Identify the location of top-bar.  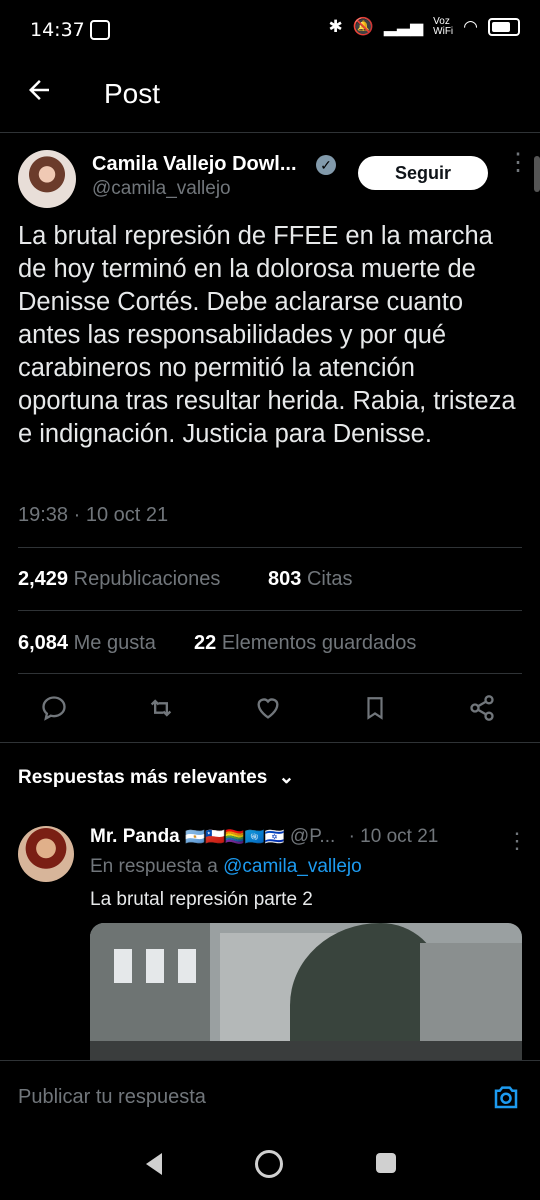
(270, 96).